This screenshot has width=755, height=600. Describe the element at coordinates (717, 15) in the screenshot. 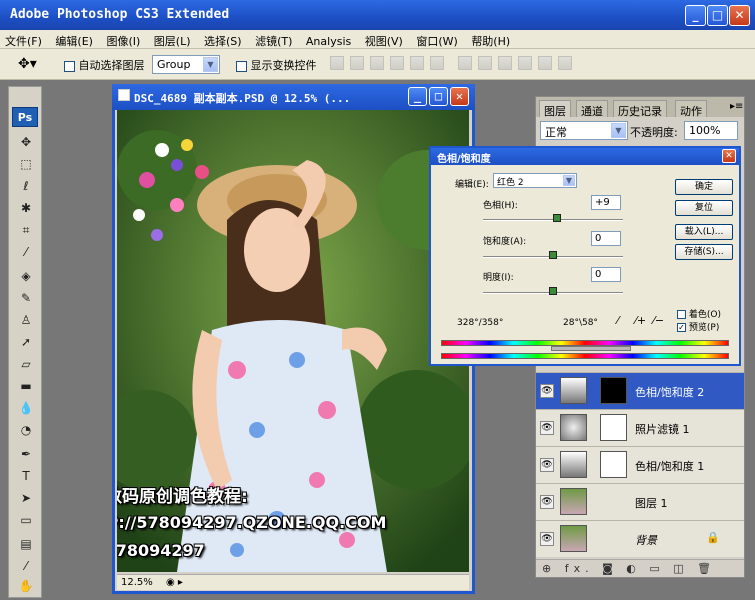

I see `maximize-button: □` at that location.